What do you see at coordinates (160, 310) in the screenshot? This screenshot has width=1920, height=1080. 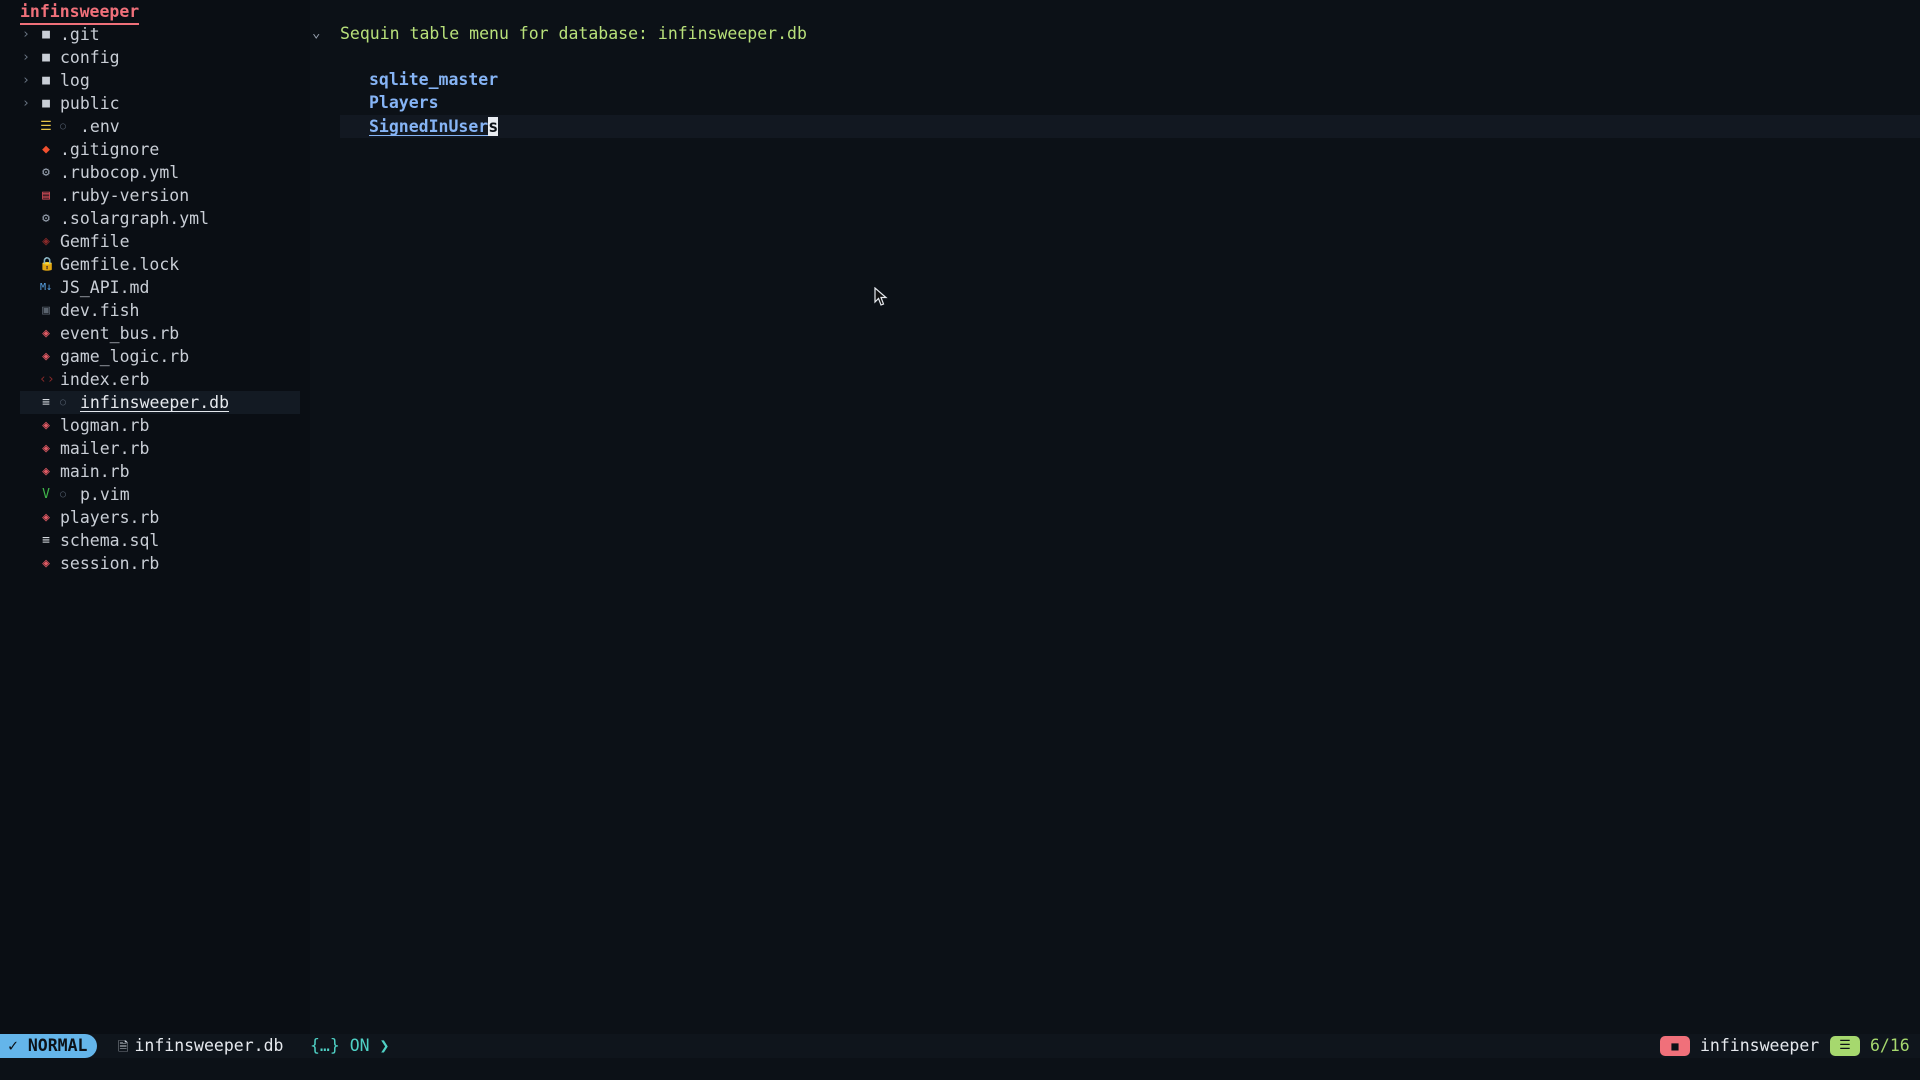 I see `tree-item: ▣ dev.fish` at bounding box center [160, 310].